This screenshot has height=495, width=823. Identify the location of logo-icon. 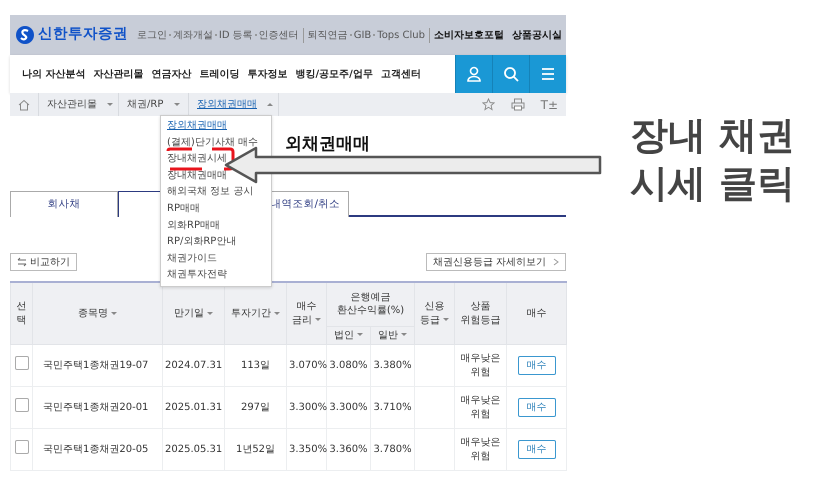
(25, 35).